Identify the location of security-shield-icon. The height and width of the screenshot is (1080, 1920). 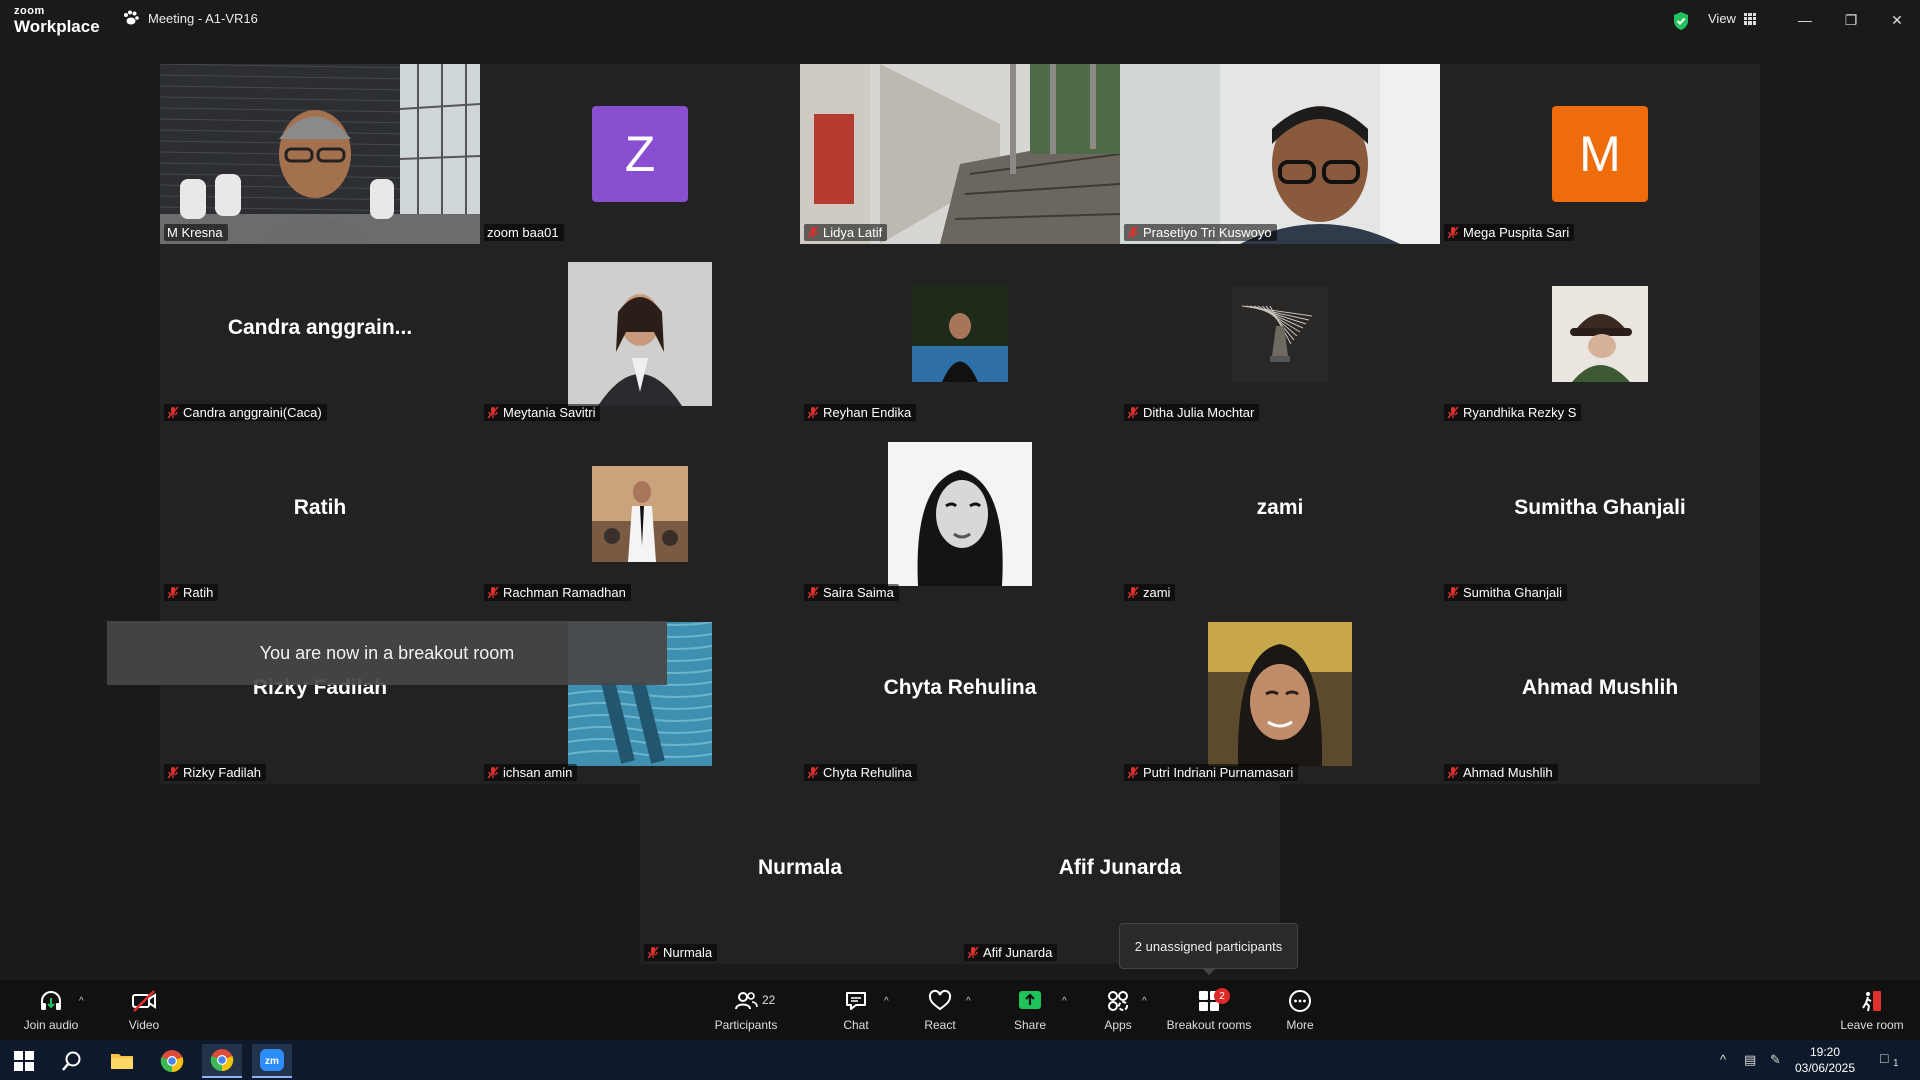
(1681, 21).